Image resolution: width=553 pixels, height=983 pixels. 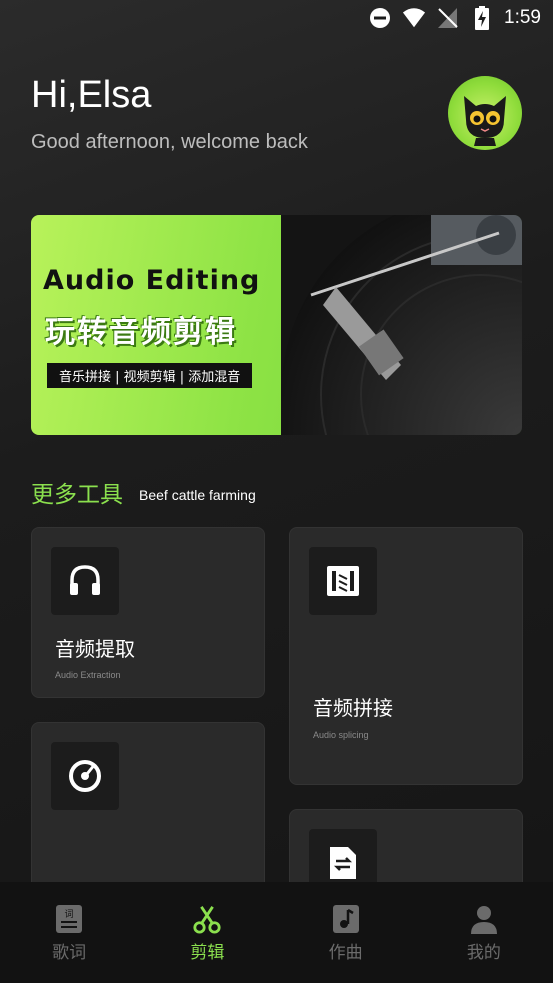 What do you see at coordinates (482, 18) in the screenshot?
I see `battery-charging-icon` at bounding box center [482, 18].